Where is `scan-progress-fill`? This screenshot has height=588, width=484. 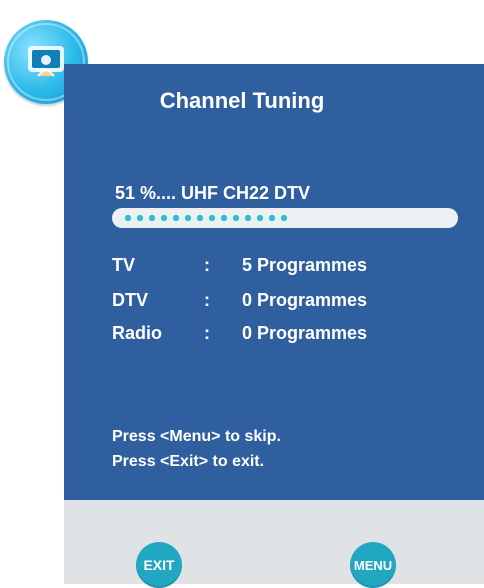 scan-progress-fill is located at coordinates (200, 218).